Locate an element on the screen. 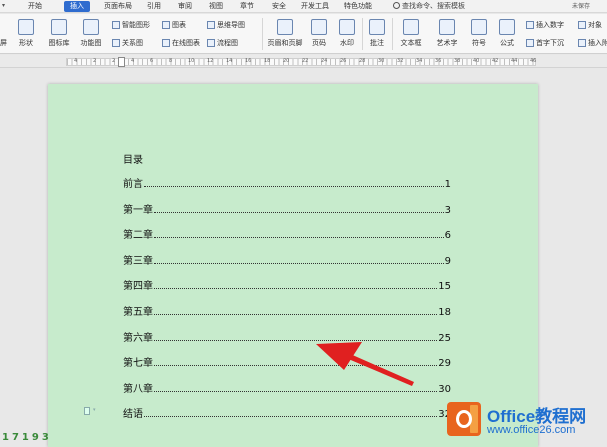 Image resolution: width=607 pixels, height=447 pixels. watermark-button: 水印 is located at coordinates (347, 33).